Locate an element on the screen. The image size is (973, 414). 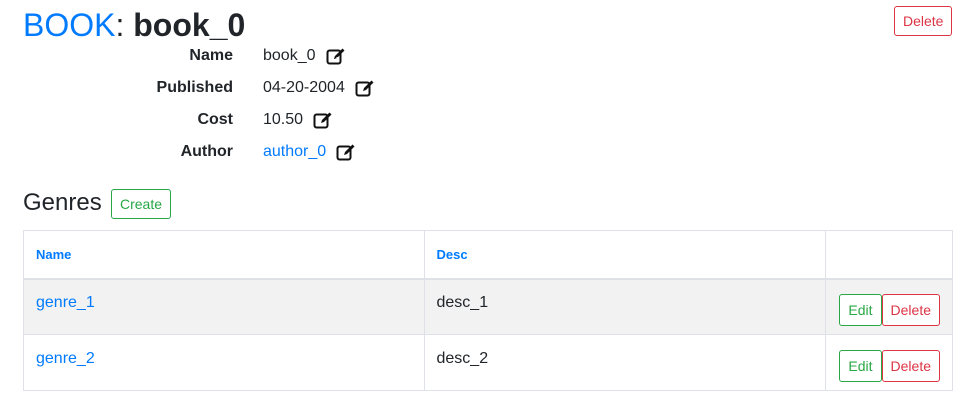
entity-type-link: BOOK is located at coordinates (69, 25).